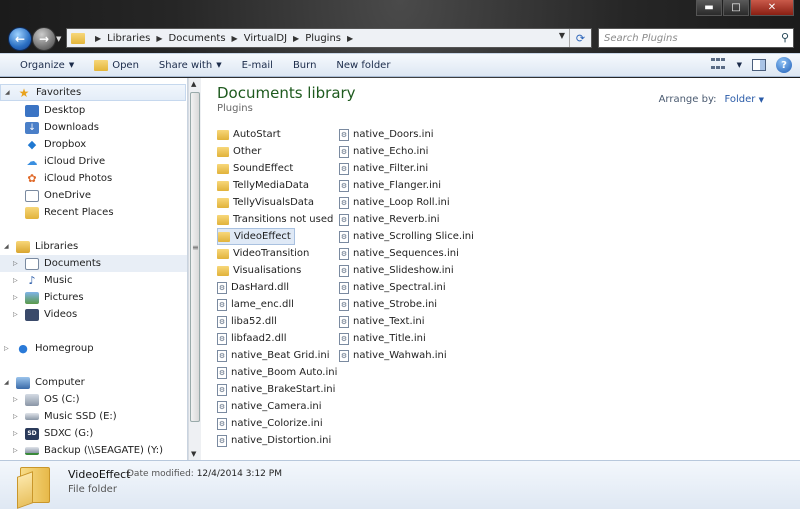  I want to click on file-item: ⚙ lame_enc.dll, so click(255, 304).